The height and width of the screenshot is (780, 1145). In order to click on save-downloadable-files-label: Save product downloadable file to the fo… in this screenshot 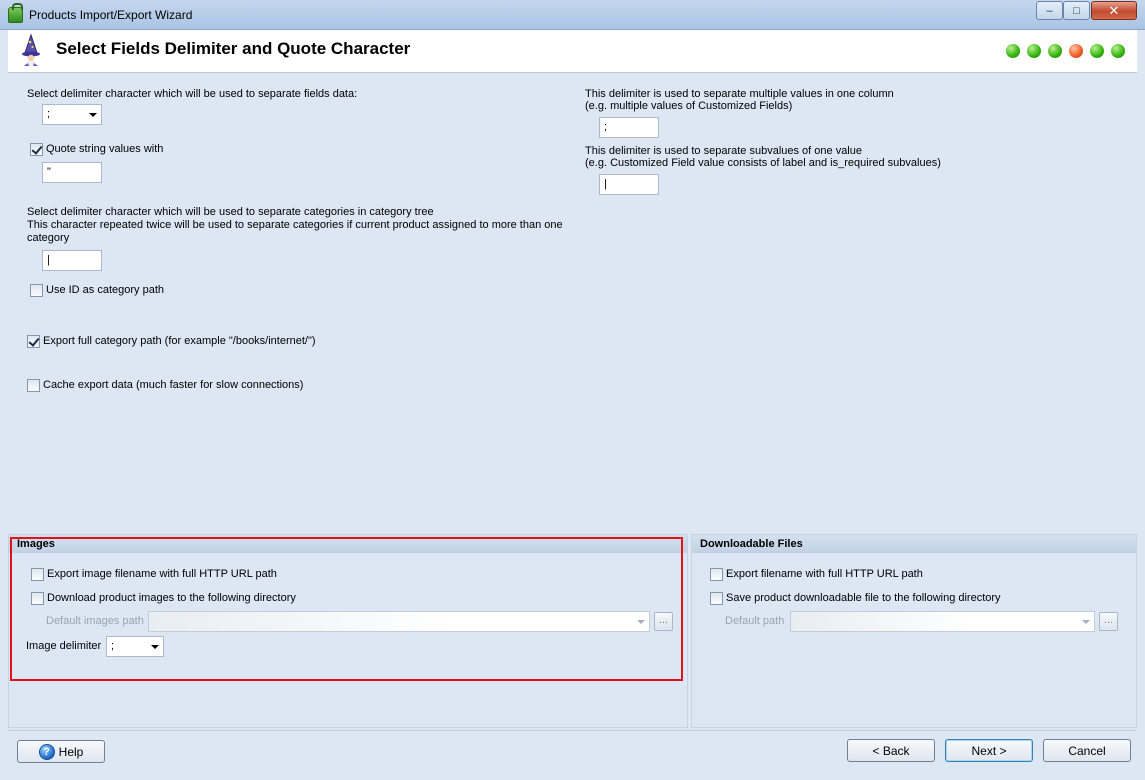, I will do `click(863, 598)`.